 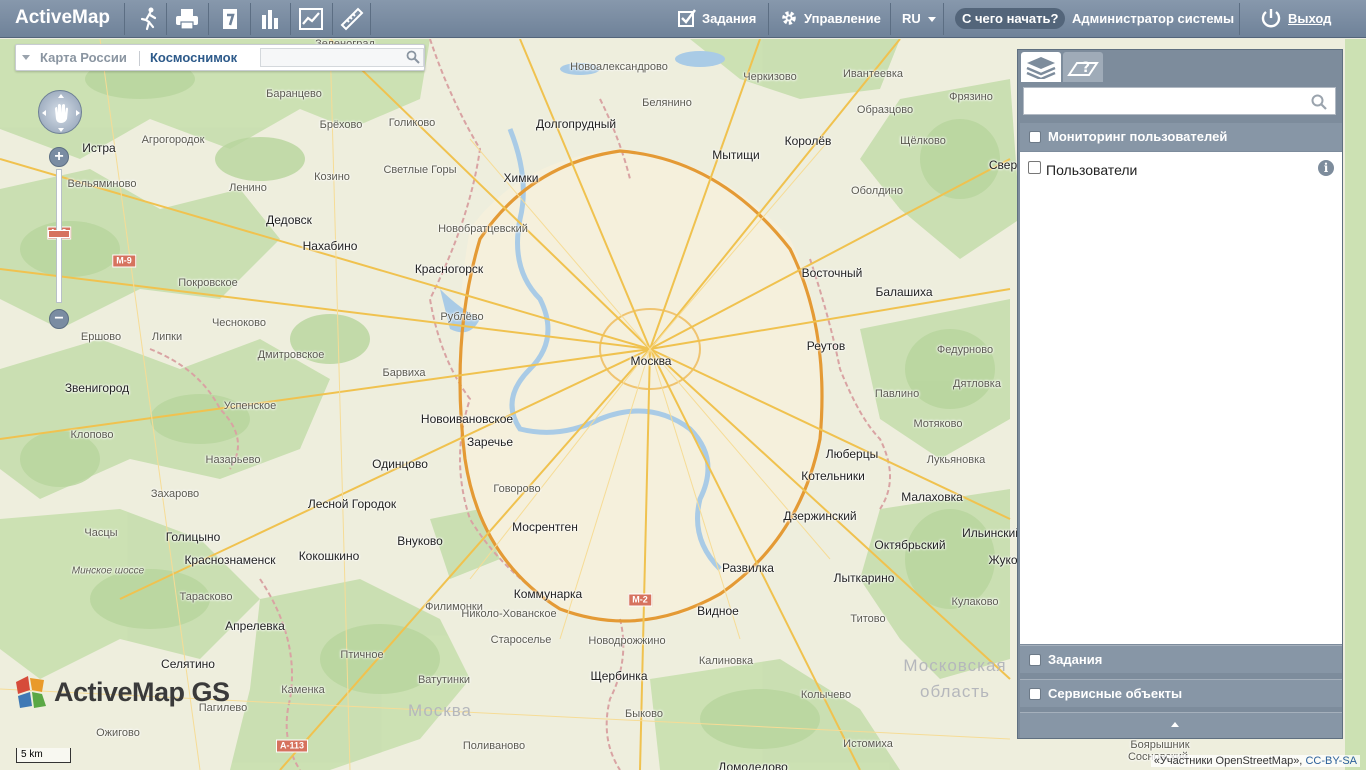 I want to click on section-service-objects: Сервисные объекты, so click(x=1181, y=693).